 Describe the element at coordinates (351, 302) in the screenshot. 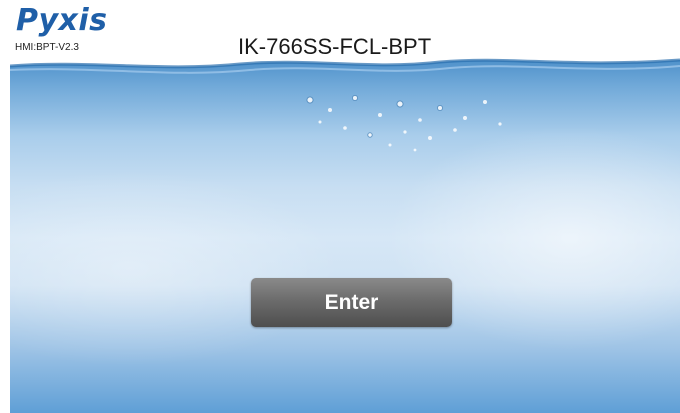

I see `enter-button: Enter` at that location.